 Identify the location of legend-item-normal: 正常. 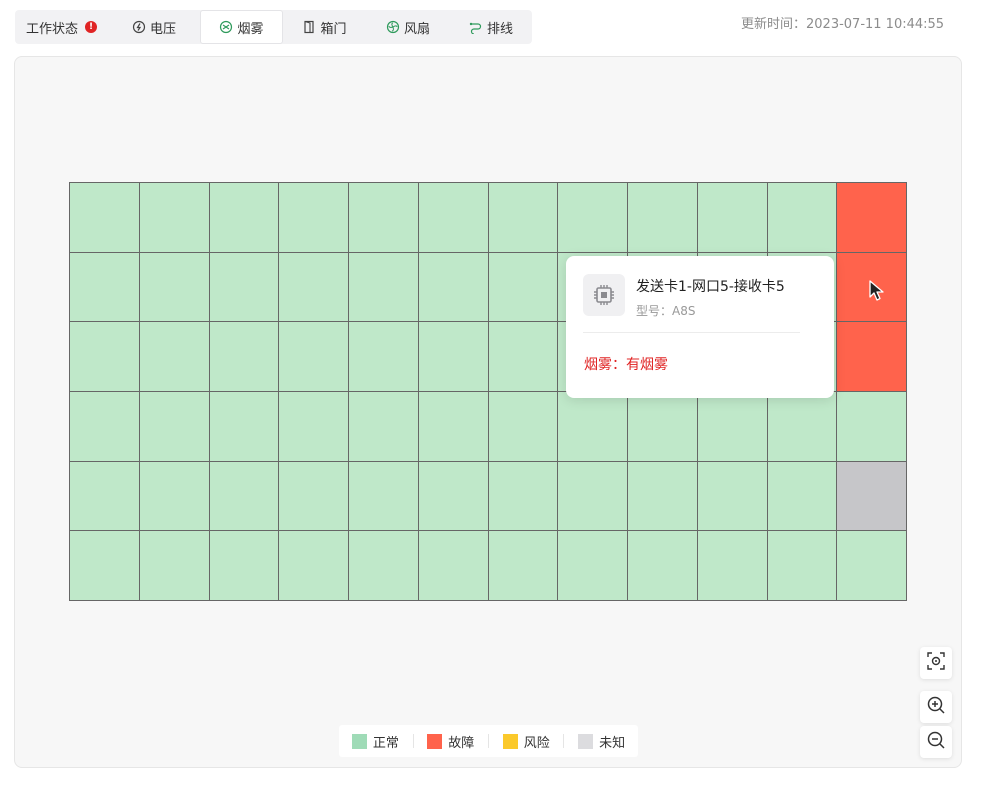
(375, 741).